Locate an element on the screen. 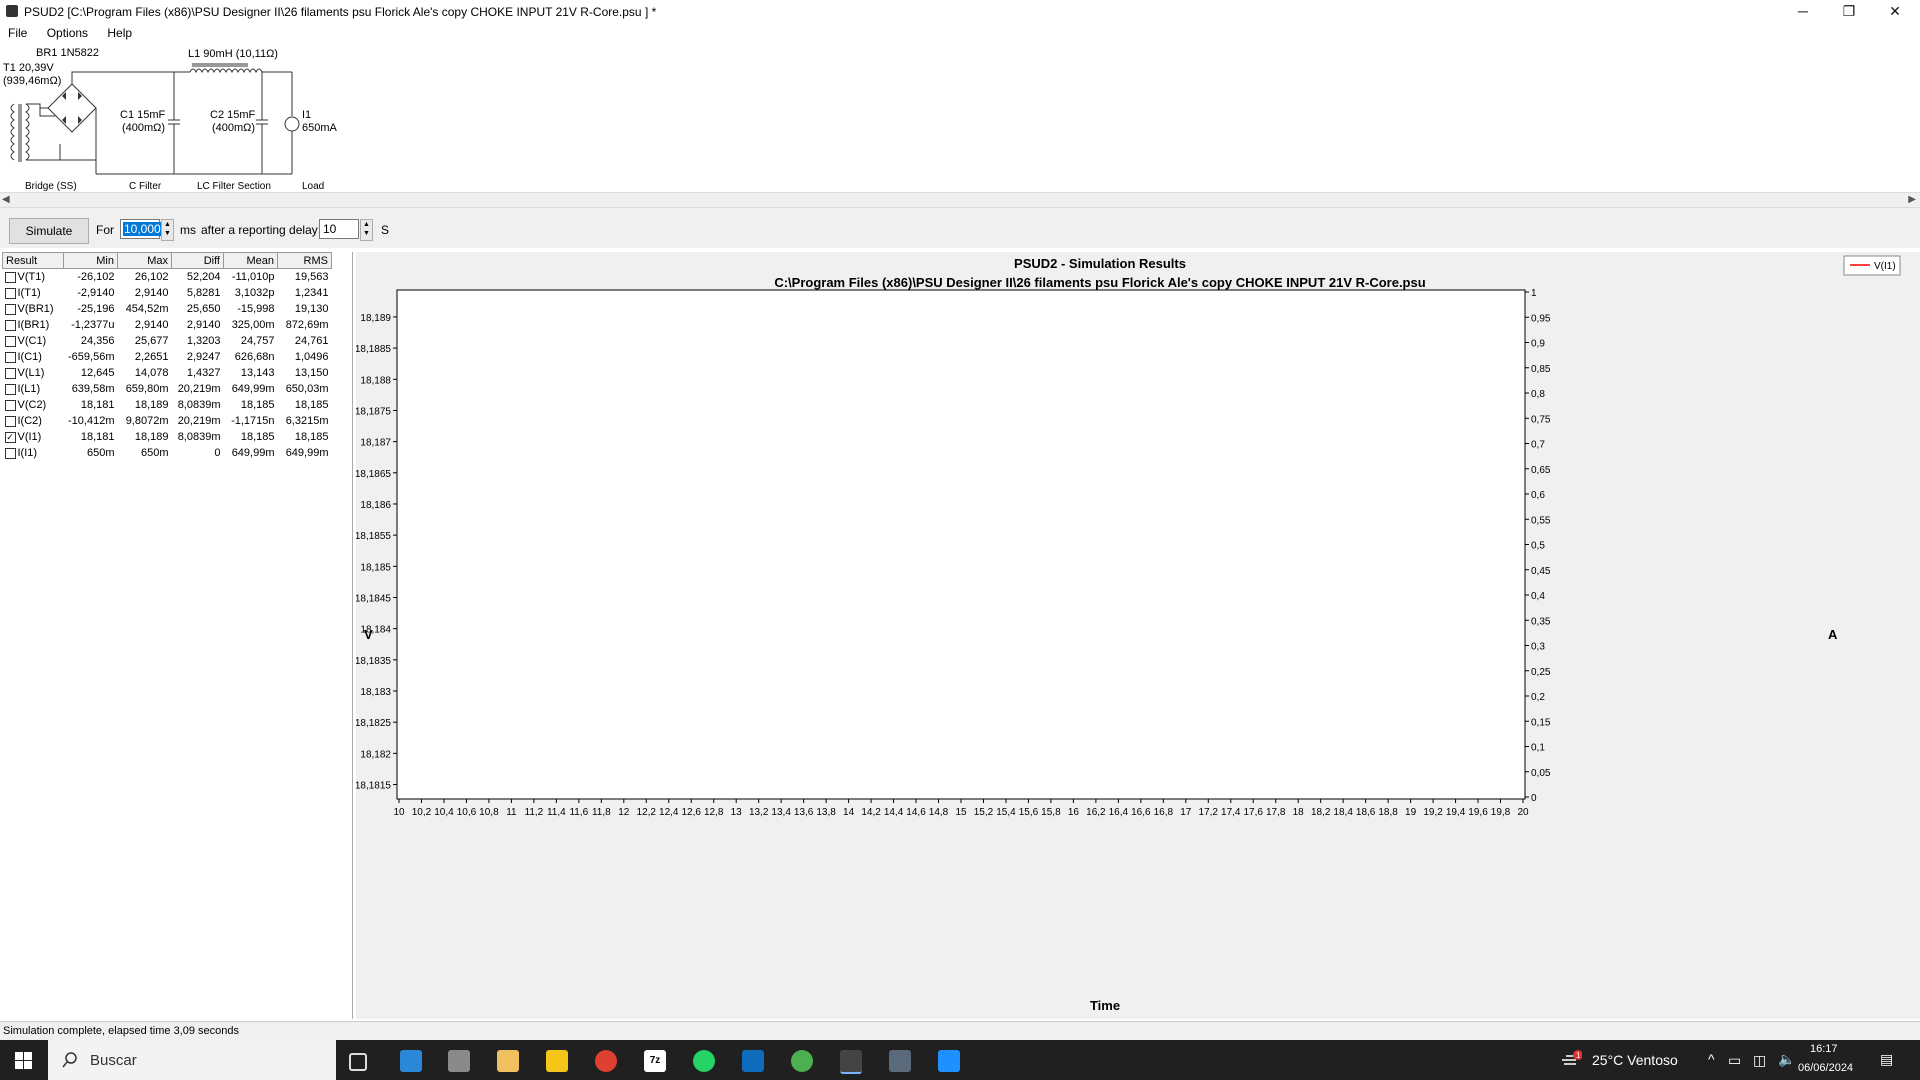 The image size is (1920, 1080). whatsapp-icon is located at coordinates (704, 1061).